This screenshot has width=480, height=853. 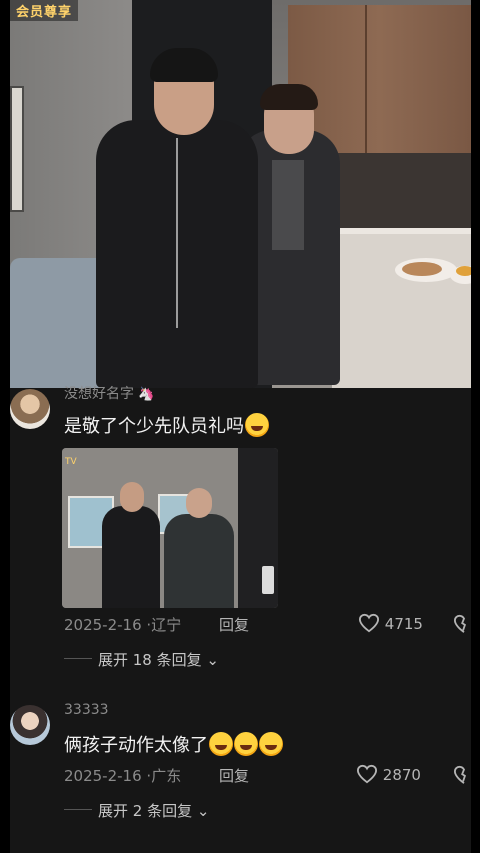 I want to click on comment-text-content: 是敬了个少先队员礼吗, so click(x=154, y=426).